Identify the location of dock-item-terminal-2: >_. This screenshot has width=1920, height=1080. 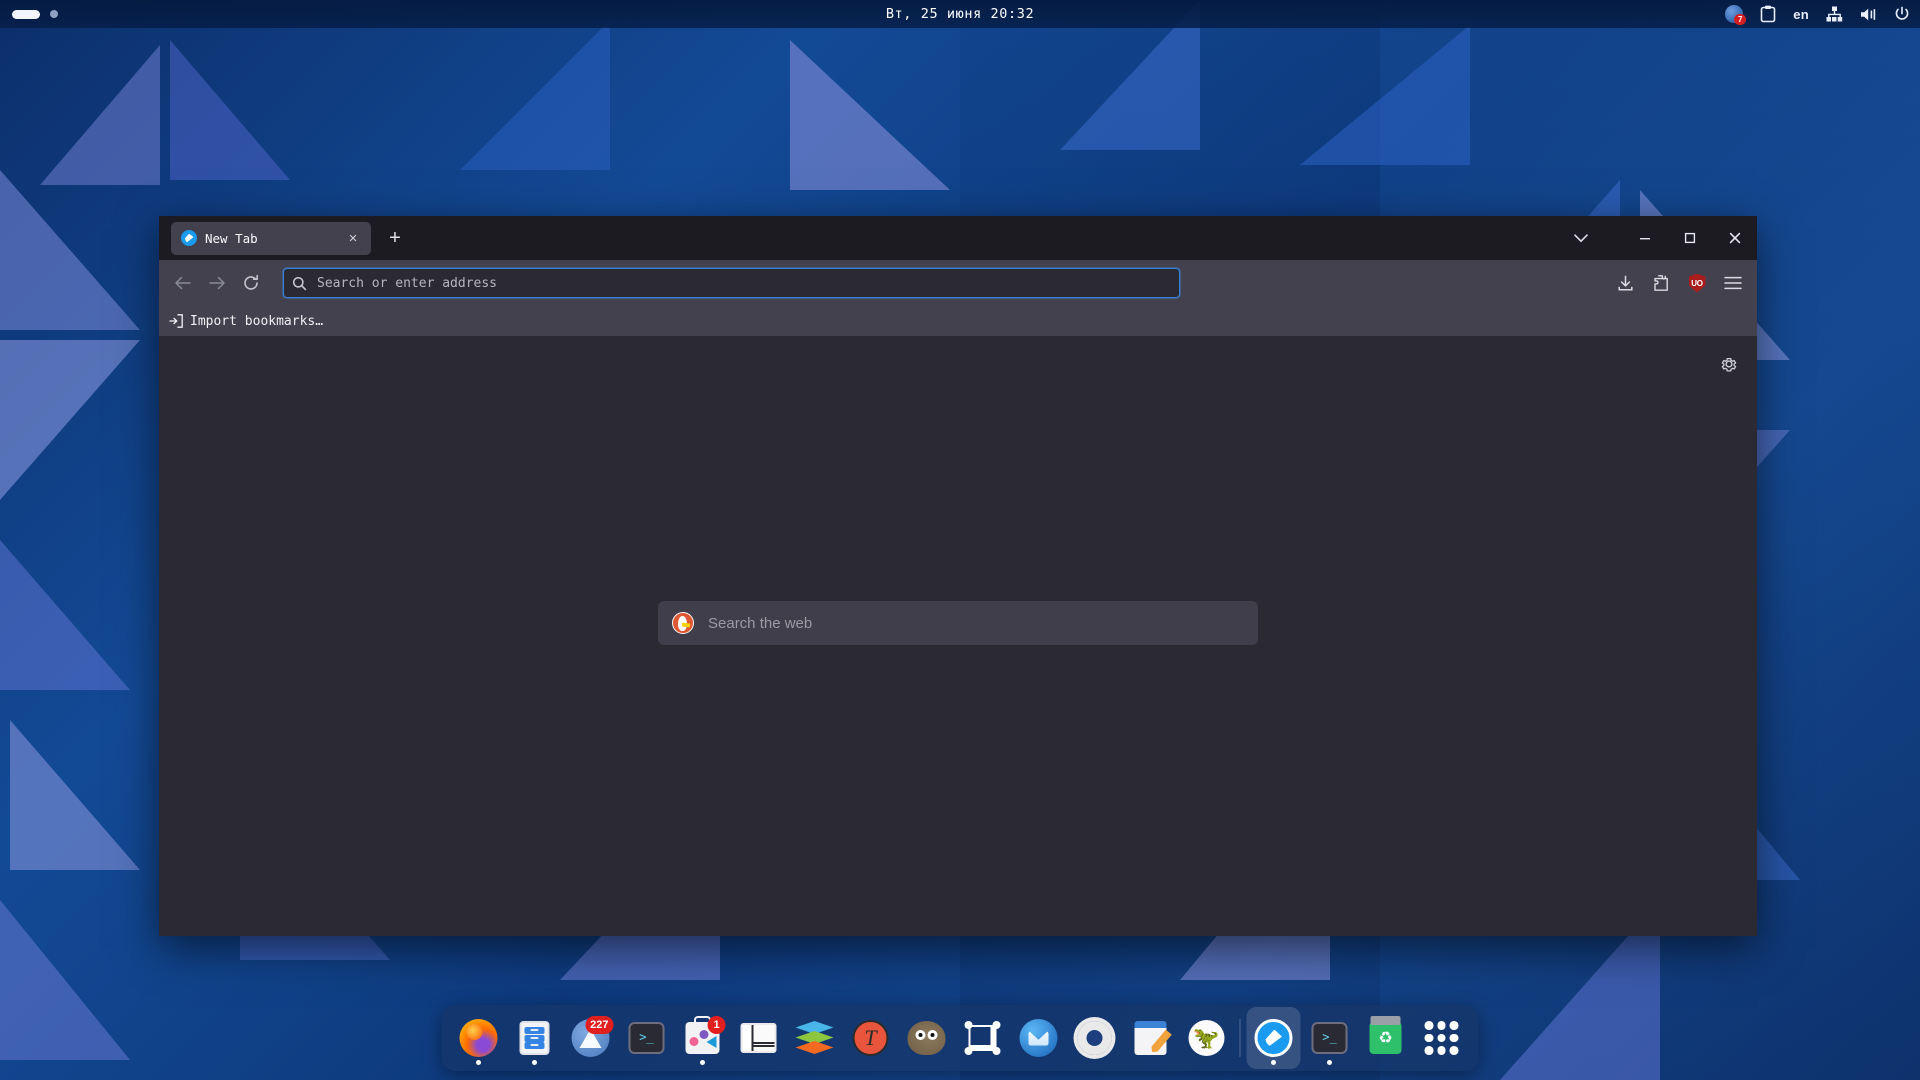
(1330, 1038).